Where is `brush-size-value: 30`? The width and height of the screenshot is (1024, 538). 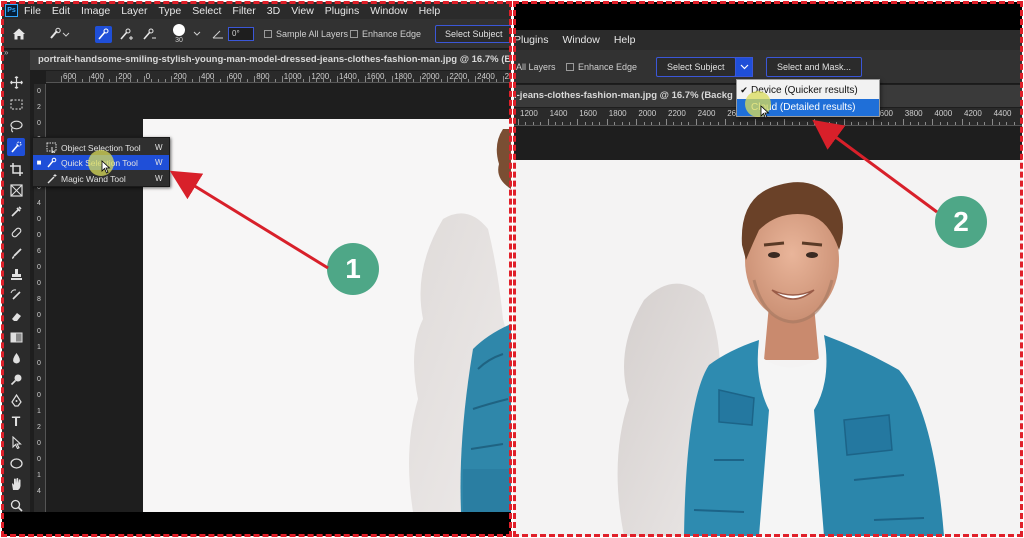
brush-size-value: 30 is located at coordinates (179, 40).